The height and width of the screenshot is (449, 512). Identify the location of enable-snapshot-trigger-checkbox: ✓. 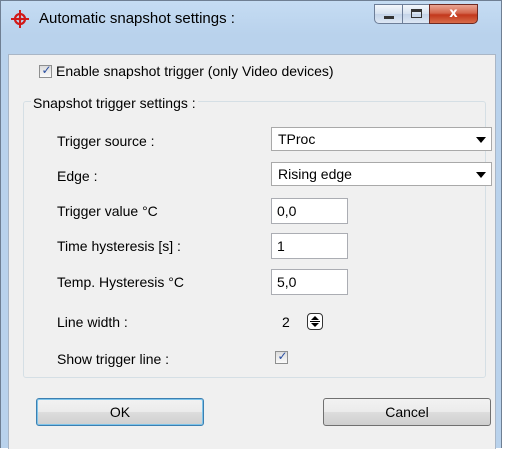
(45, 70).